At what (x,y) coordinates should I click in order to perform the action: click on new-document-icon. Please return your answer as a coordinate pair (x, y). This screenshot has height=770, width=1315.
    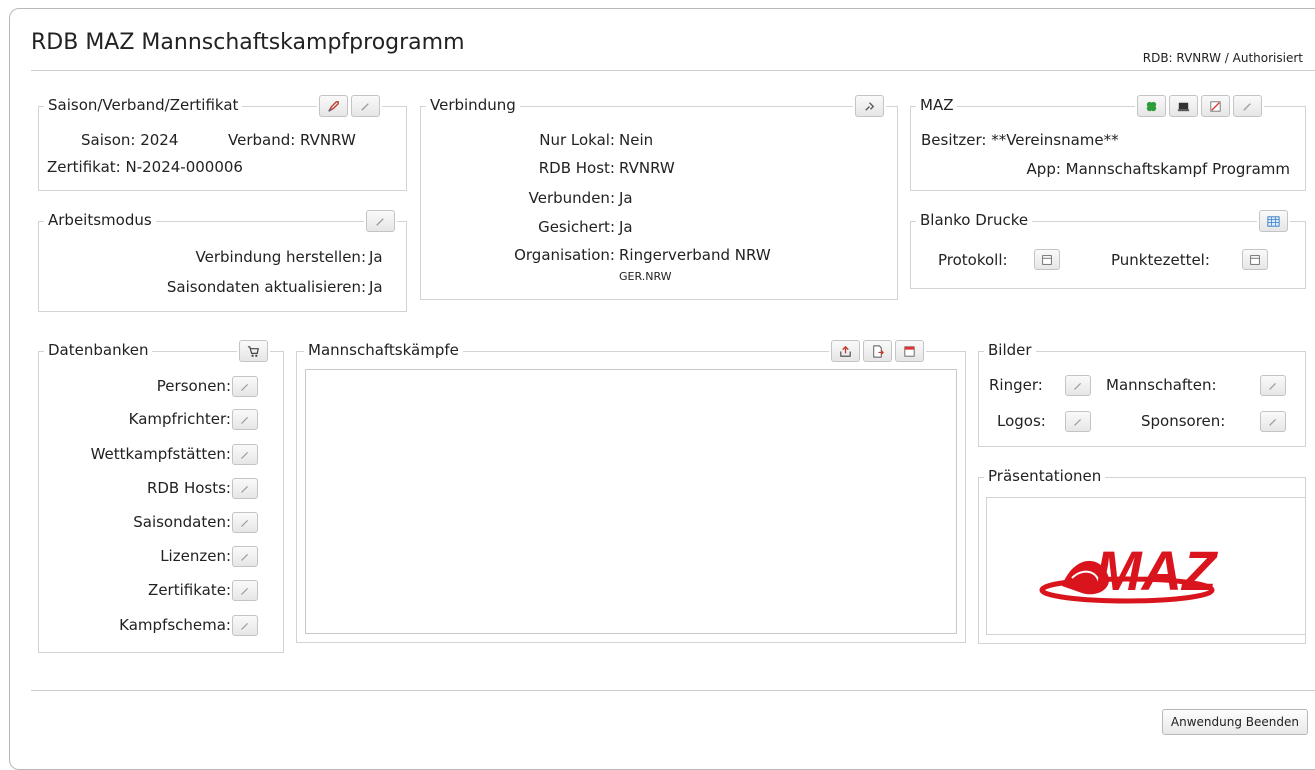
    Looking at the image, I should click on (878, 351).